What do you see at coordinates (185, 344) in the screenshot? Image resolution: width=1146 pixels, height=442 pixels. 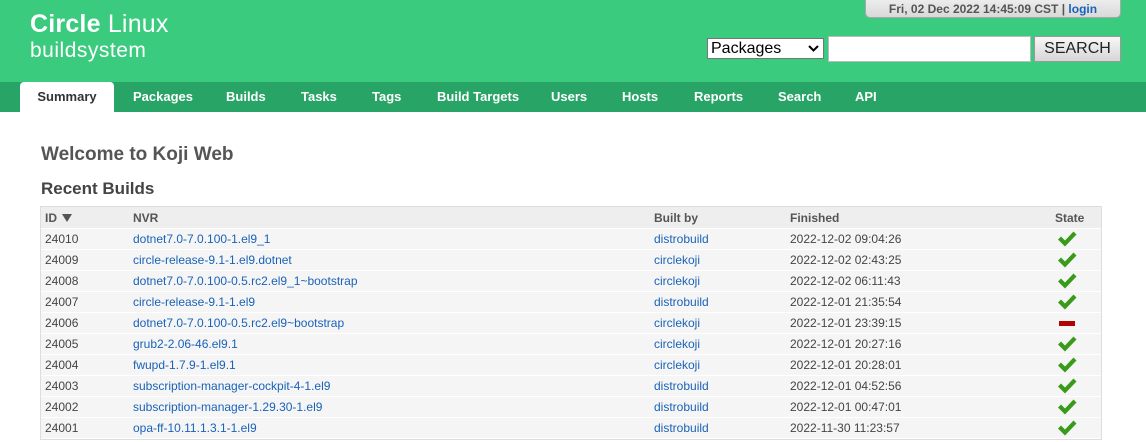 I see `build-nvr-link: grub2-2.06-46.el9.1` at bounding box center [185, 344].